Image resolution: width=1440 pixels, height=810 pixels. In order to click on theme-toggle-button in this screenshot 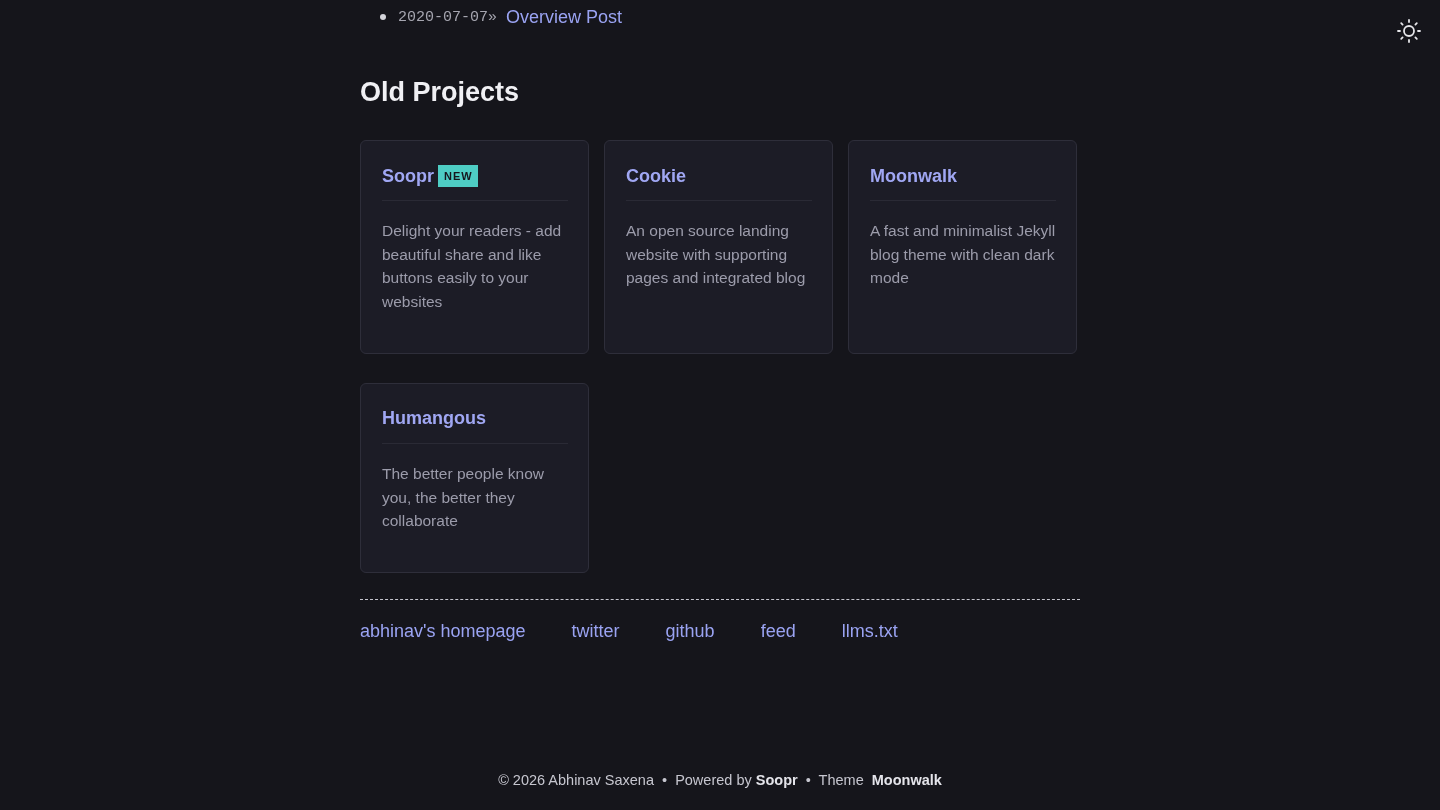, I will do `click(1409, 31)`.